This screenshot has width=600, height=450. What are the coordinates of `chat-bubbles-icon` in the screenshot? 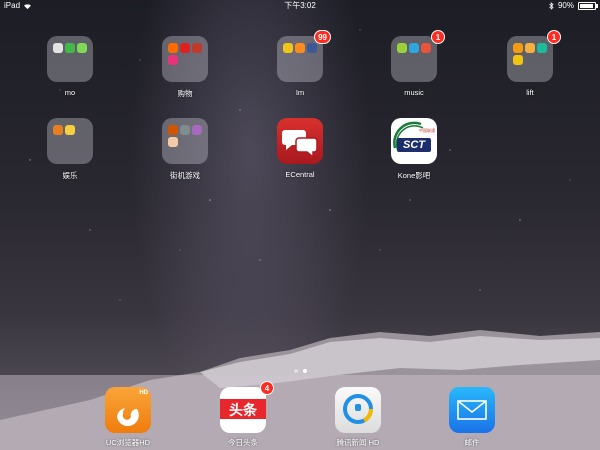 It's located at (300, 141).